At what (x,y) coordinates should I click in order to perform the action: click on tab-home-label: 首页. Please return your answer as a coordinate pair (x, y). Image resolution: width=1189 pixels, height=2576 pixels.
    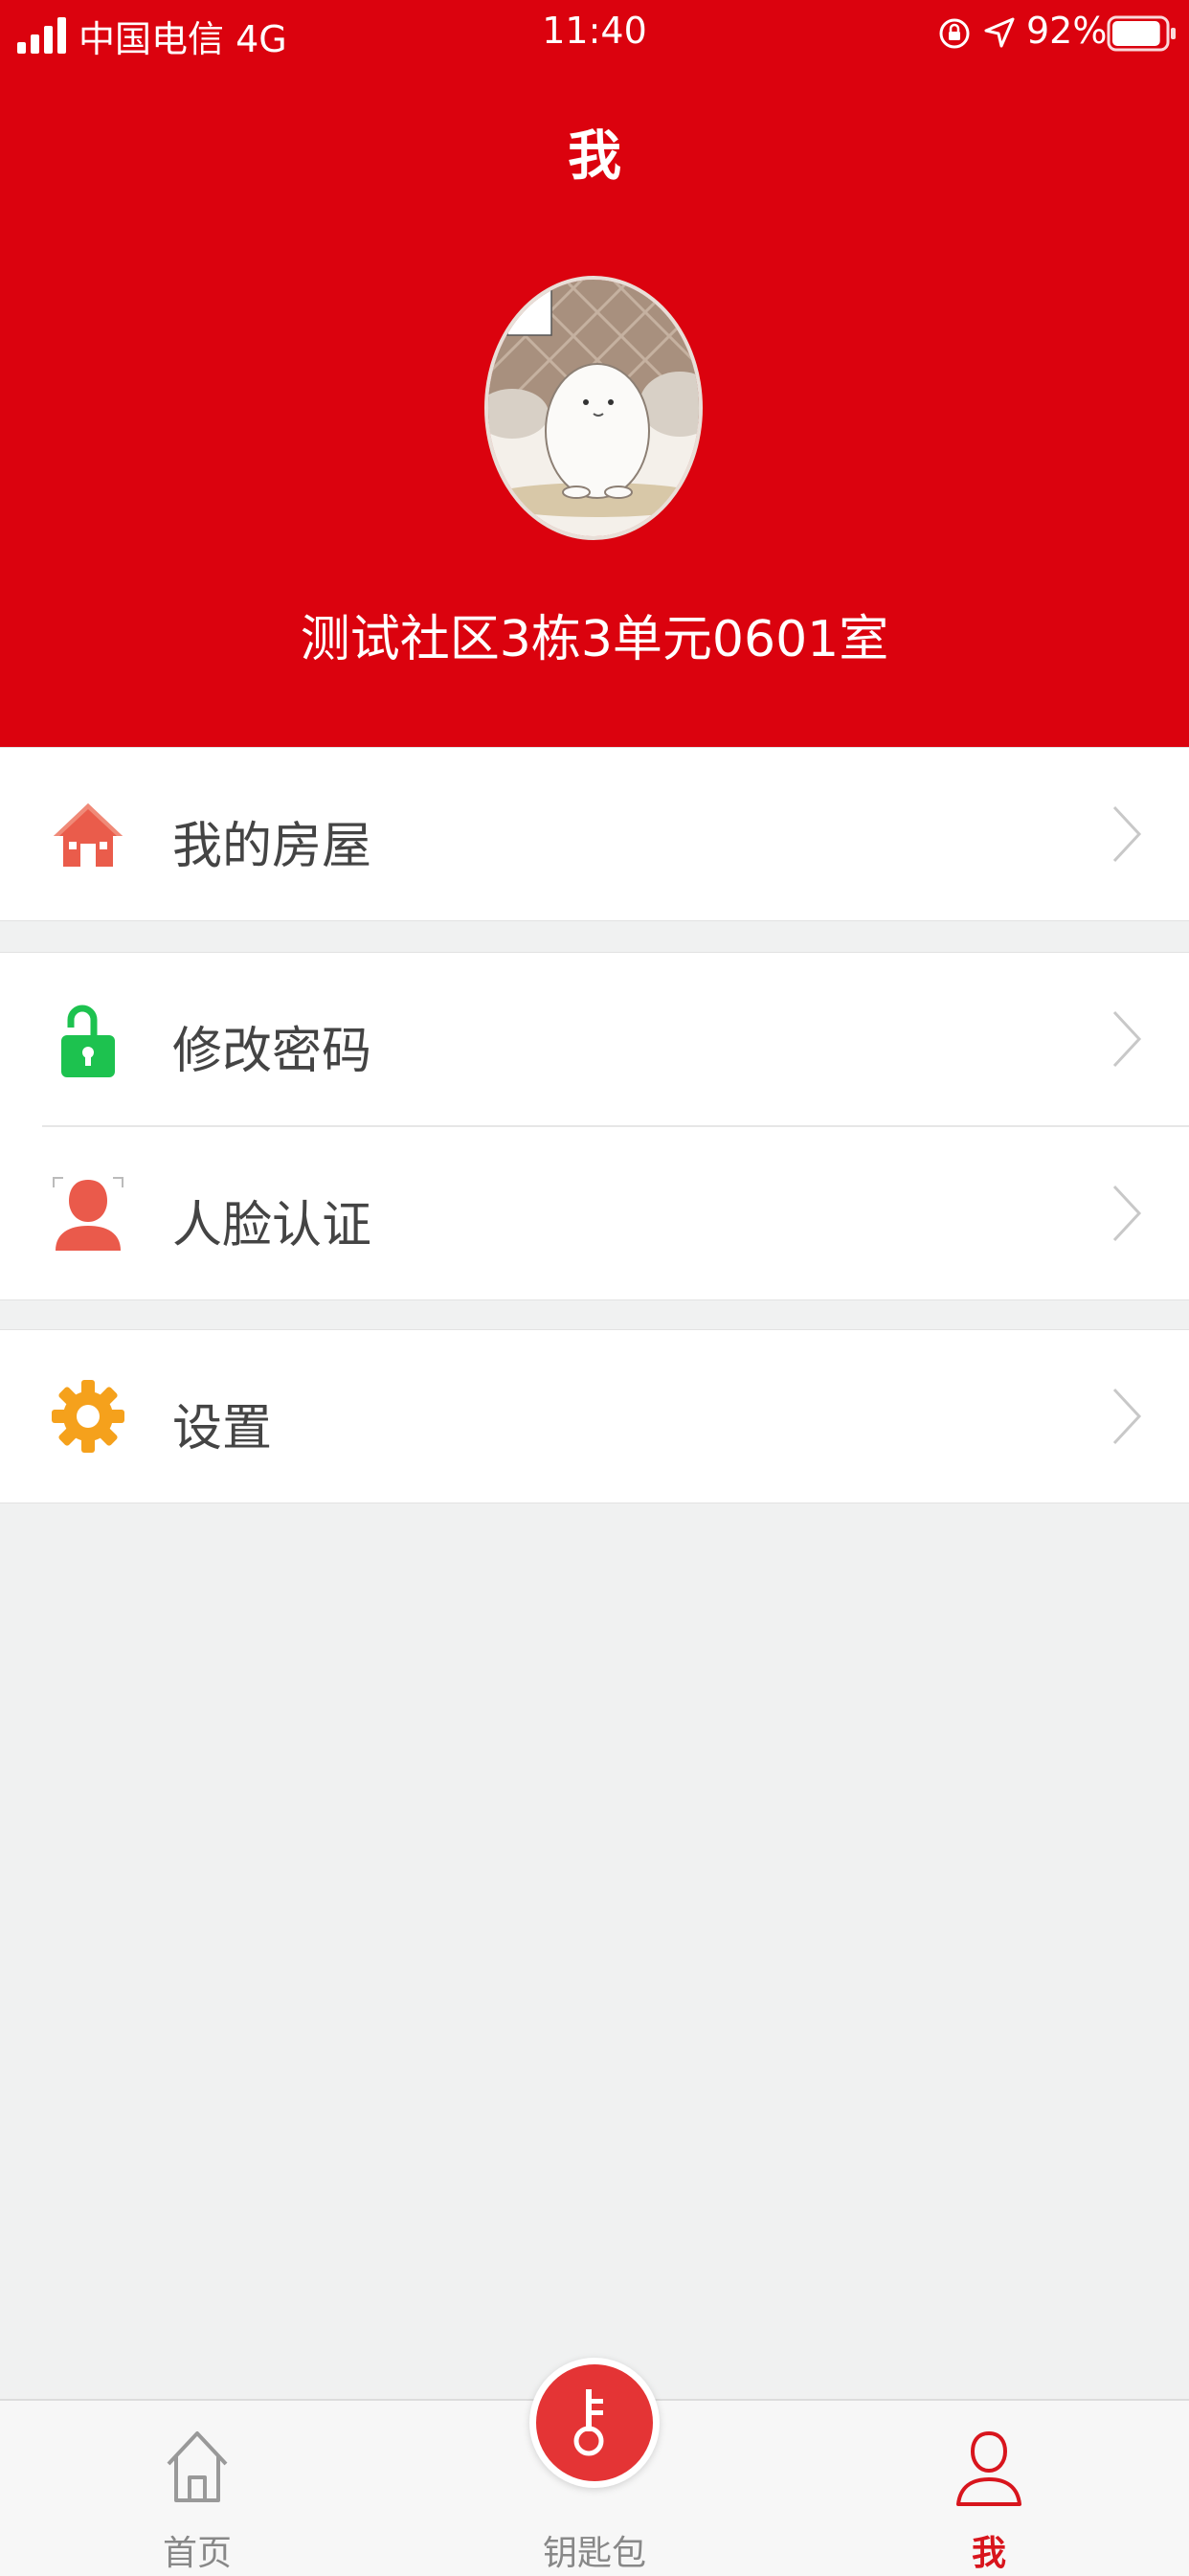
    Looking at the image, I should click on (197, 2553).